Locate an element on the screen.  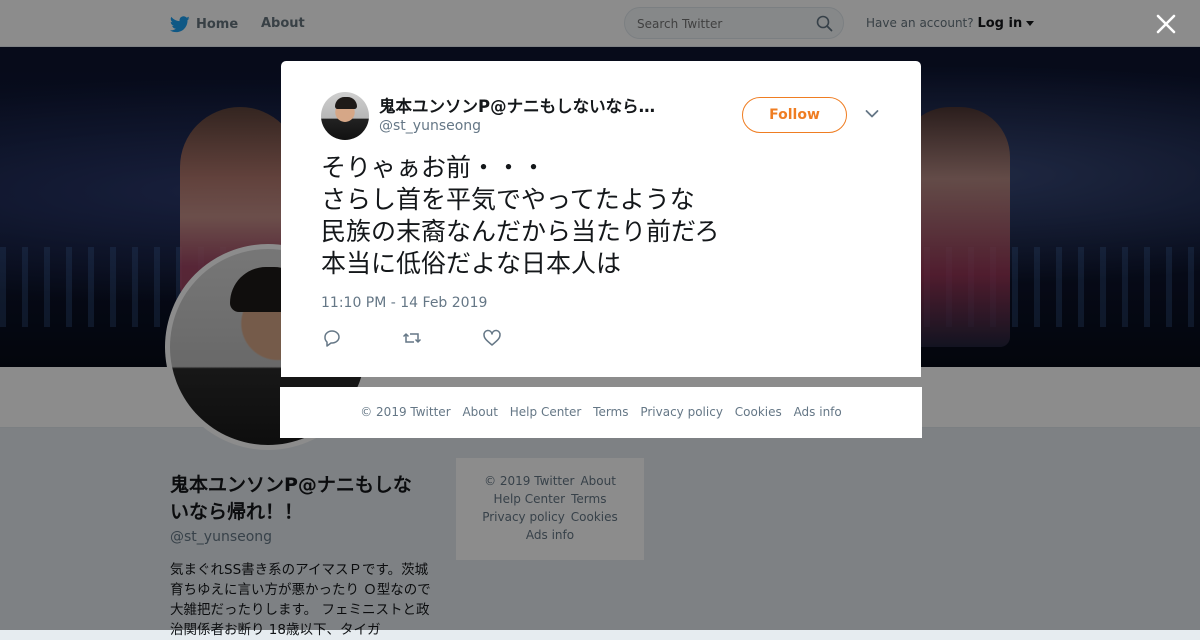
modal-footer-about: About is located at coordinates (479, 412).